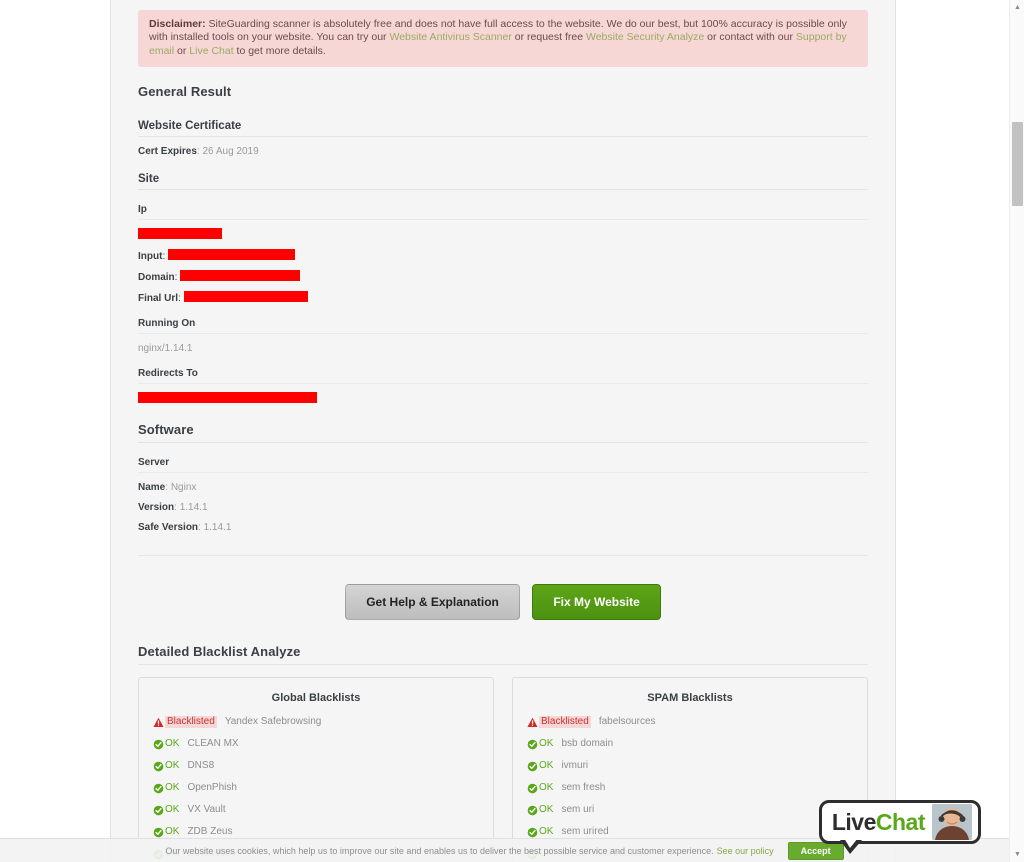 This screenshot has width=1024, height=862. What do you see at coordinates (230, 152) in the screenshot?
I see `cert-expires-value: 26 Aug 2019` at bounding box center [230, 152].